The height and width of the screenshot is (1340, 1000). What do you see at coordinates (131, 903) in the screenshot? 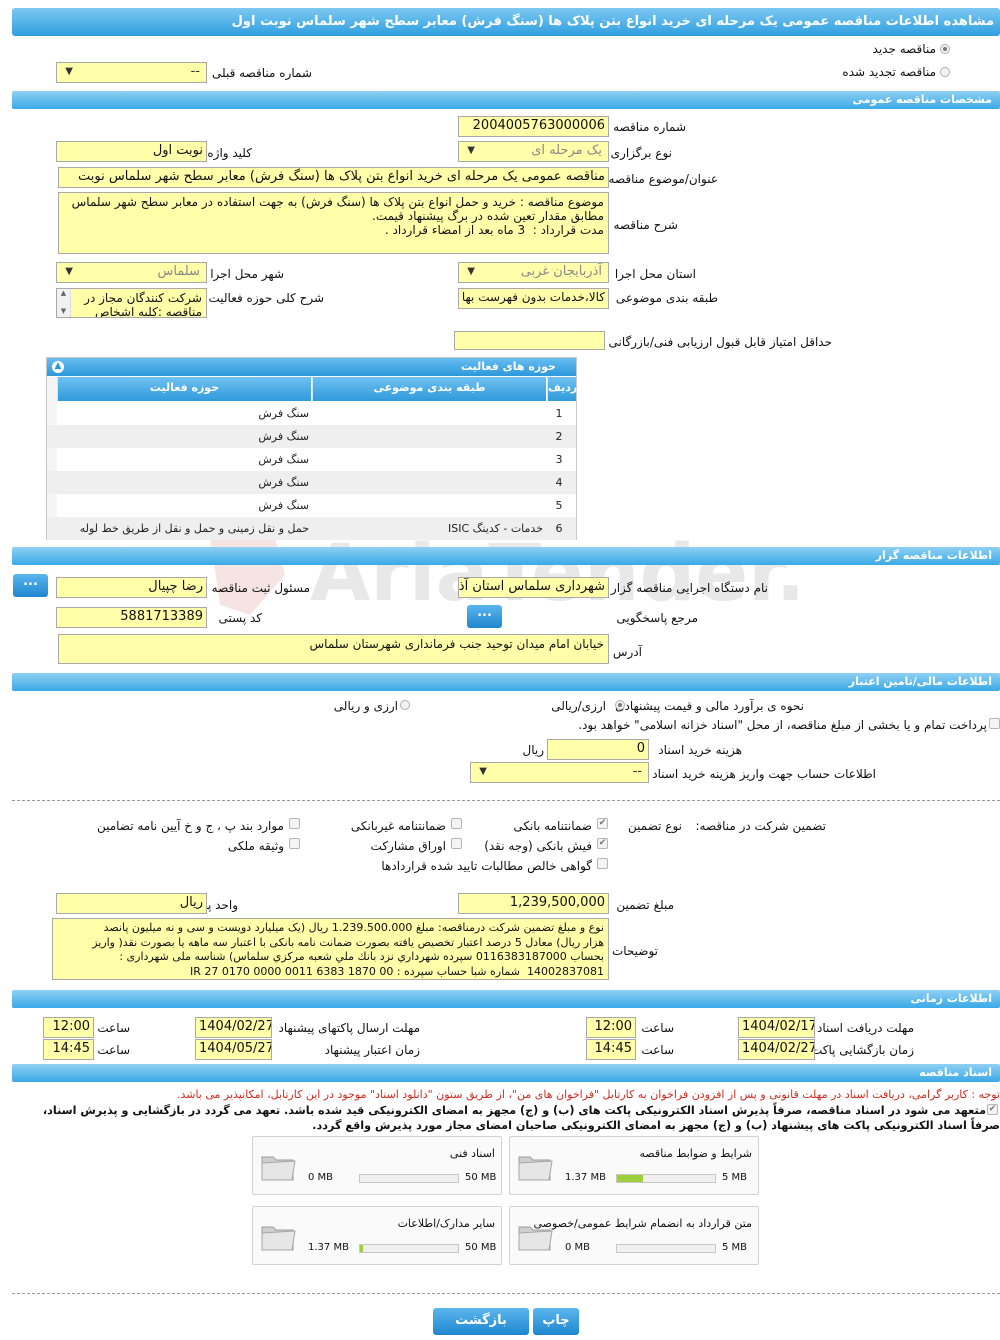
I see `currency-field: ریال` at bounding box center [131, 903].